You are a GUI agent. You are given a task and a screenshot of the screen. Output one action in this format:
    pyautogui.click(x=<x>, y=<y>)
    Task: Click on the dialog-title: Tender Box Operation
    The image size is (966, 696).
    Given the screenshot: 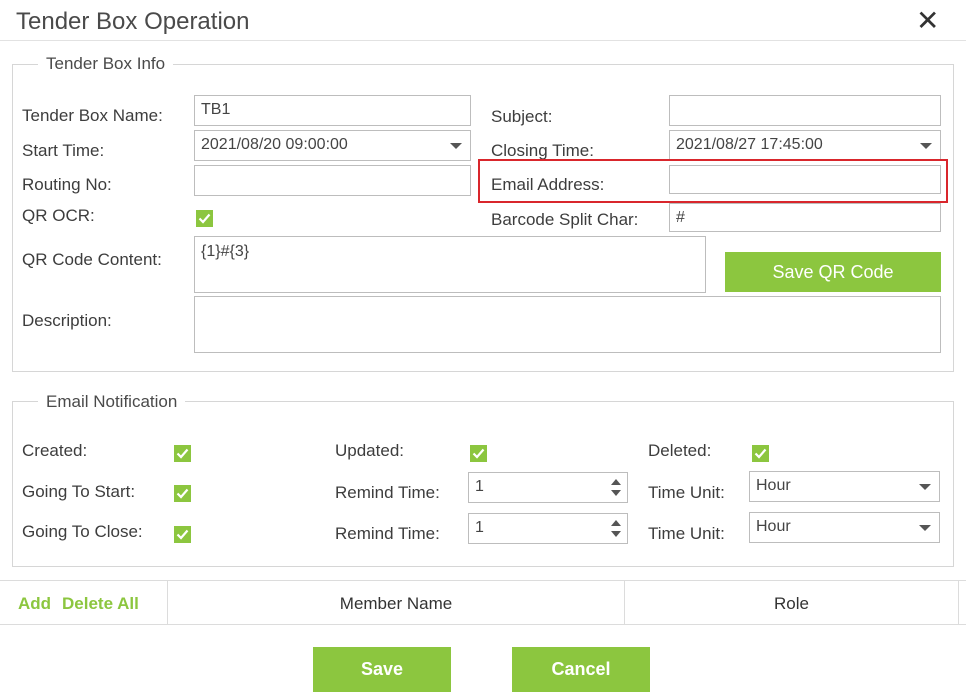 What is the action you would take?
    pyautogui.click(x=133, y=21)
    